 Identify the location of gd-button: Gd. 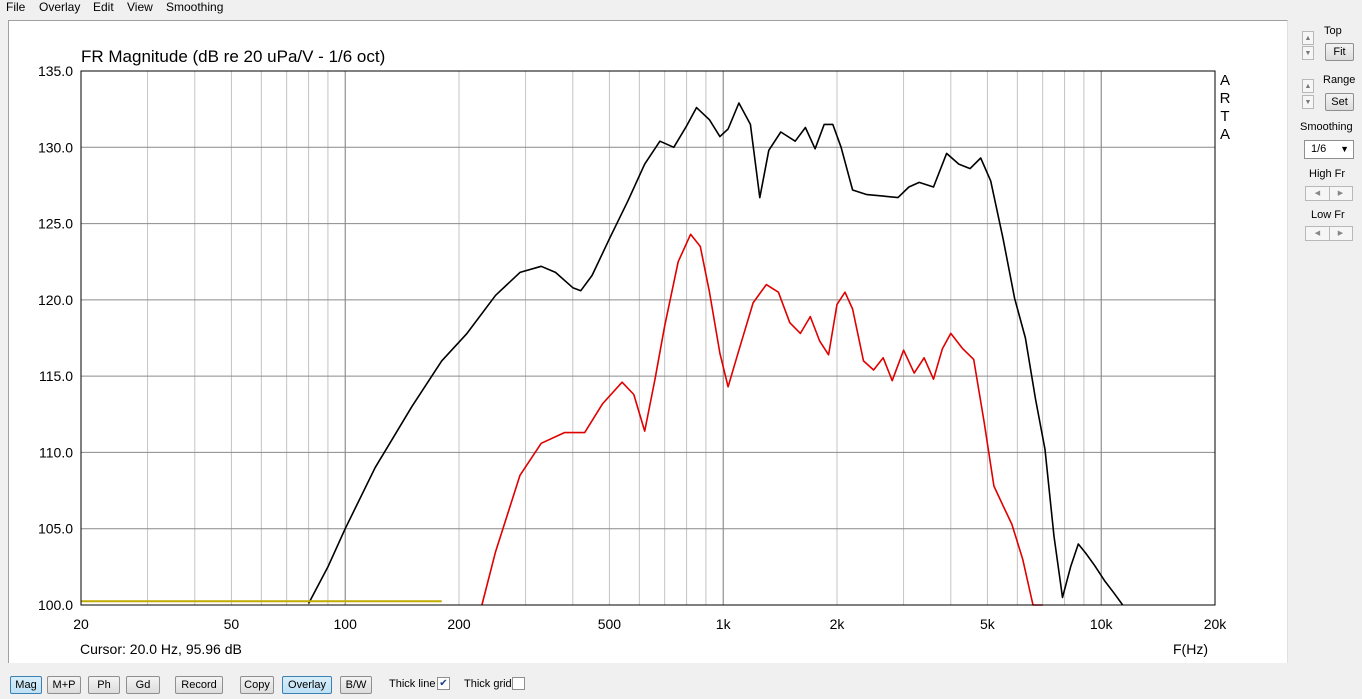
(143, 685).